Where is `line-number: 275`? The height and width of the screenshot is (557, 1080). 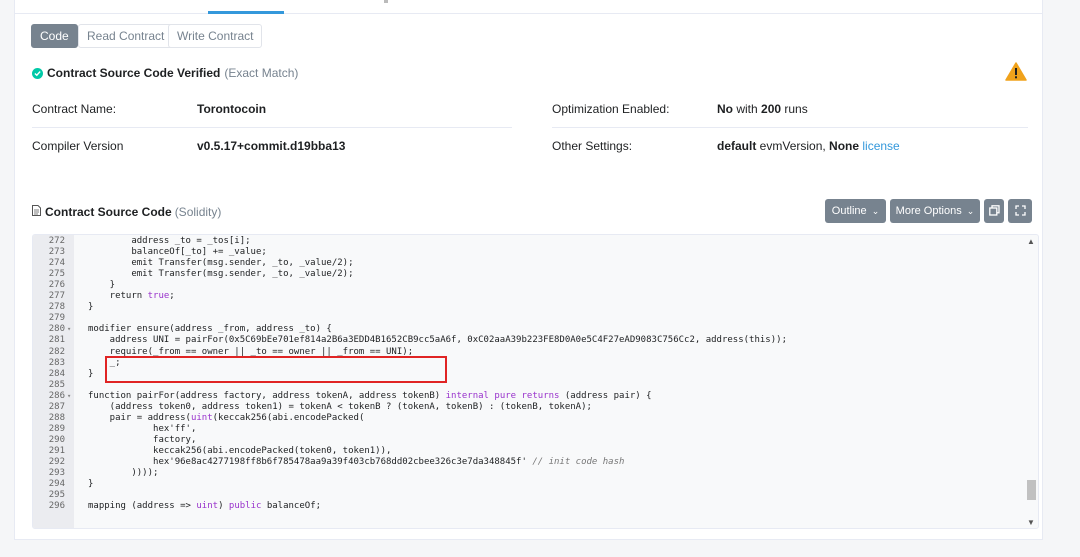 line-number: 275 is located at coordinates (56, 274).